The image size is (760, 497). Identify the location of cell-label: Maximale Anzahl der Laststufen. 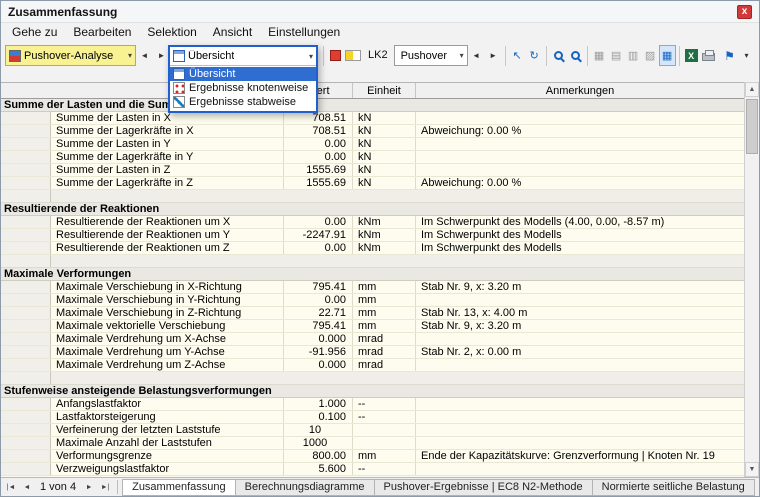
(167, 443).